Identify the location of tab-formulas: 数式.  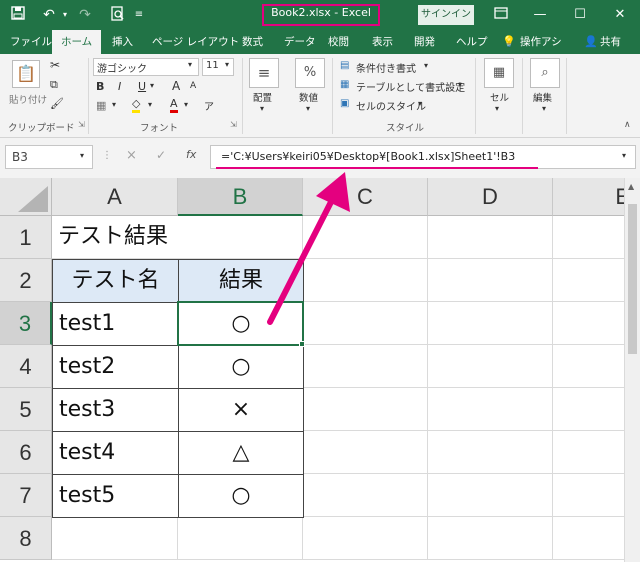
(252, 42).